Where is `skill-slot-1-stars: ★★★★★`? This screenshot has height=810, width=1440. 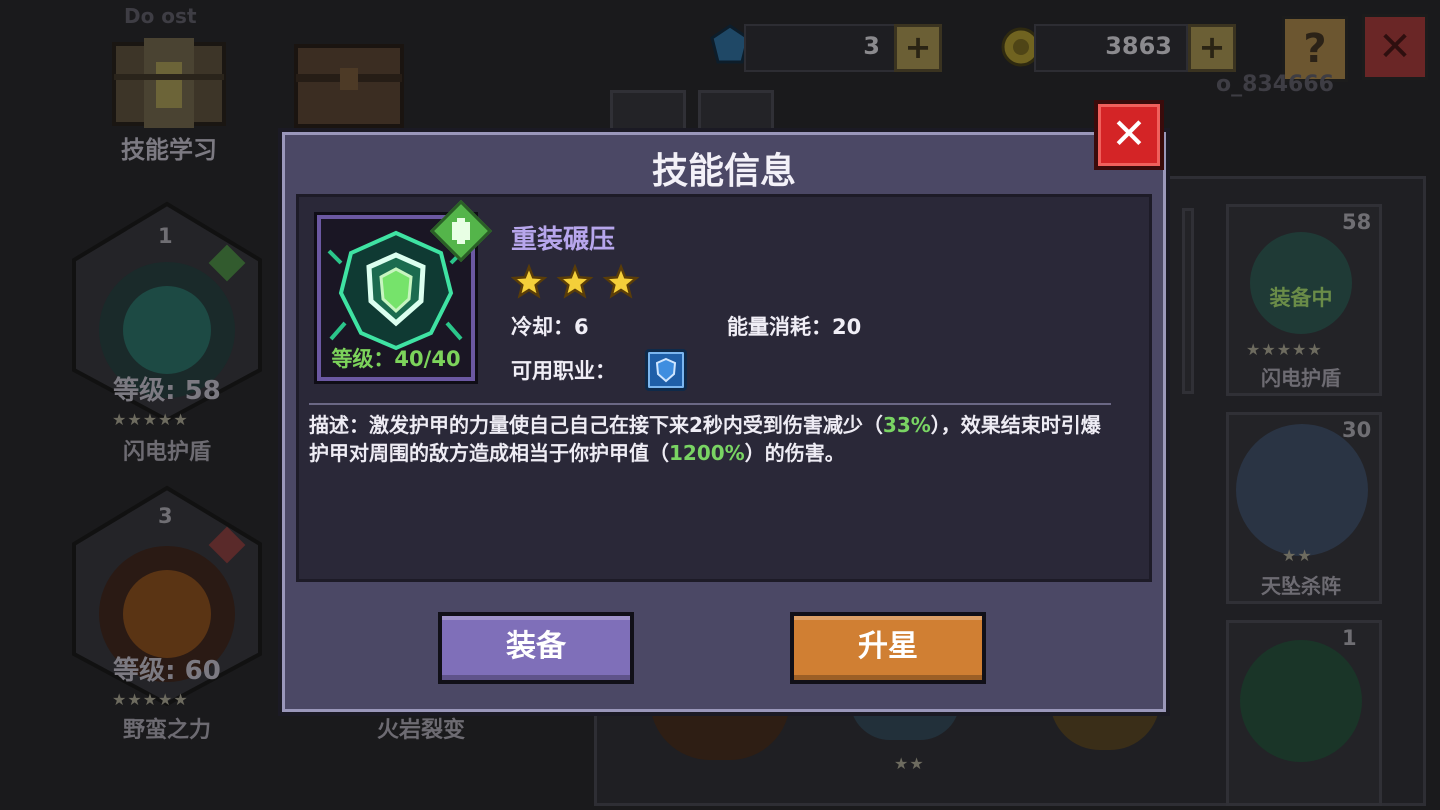 skill-slot-1-stars: ★★★★★ is located at coordinates (150, 419).